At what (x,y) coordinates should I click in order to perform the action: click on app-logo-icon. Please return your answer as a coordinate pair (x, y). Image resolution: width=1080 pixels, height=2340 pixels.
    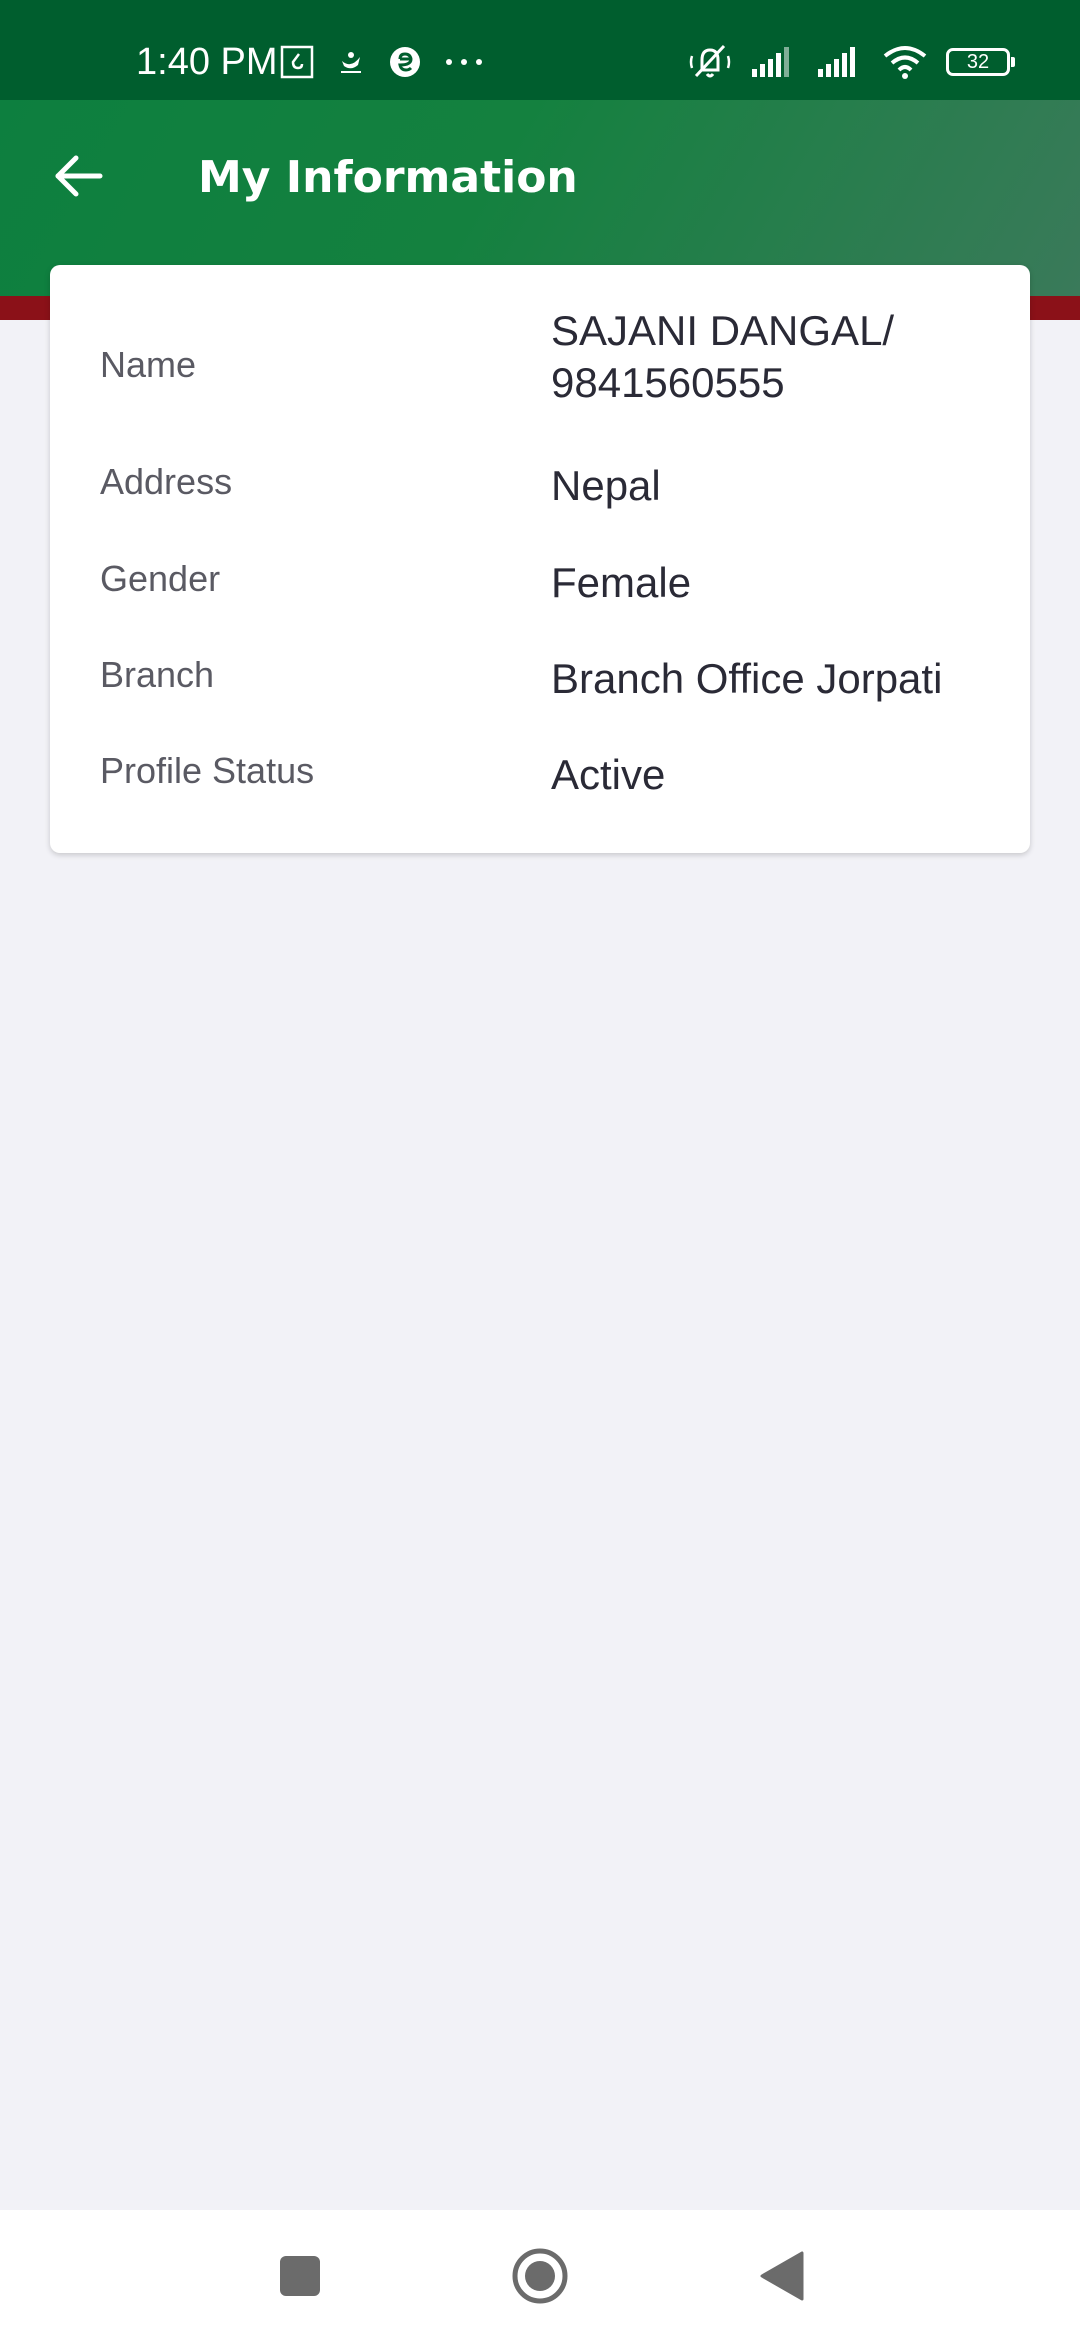
    Looking at the image, I should click on (351, 62).